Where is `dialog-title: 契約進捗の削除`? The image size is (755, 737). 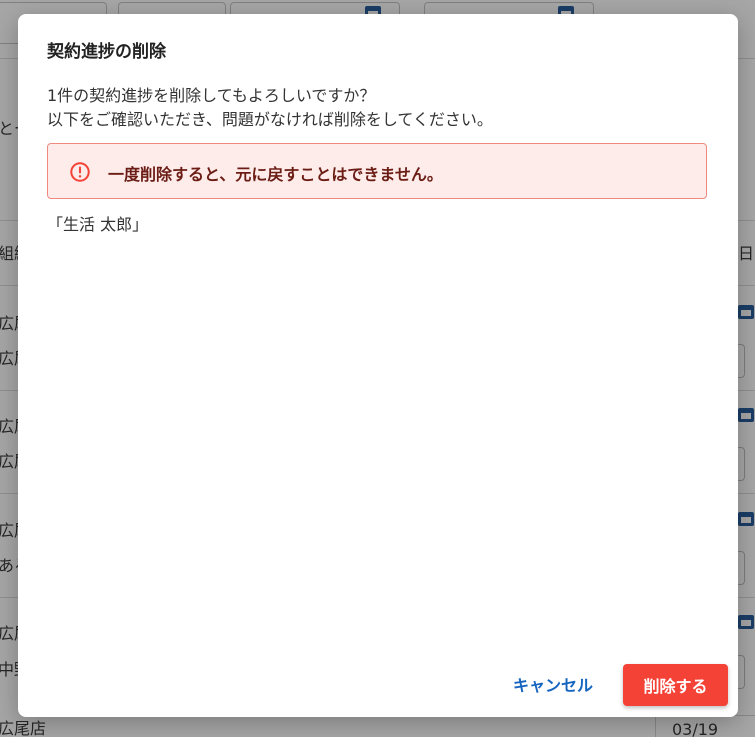
dialog-title: 契約進捗の削除 is located at coordinates (106, 52).